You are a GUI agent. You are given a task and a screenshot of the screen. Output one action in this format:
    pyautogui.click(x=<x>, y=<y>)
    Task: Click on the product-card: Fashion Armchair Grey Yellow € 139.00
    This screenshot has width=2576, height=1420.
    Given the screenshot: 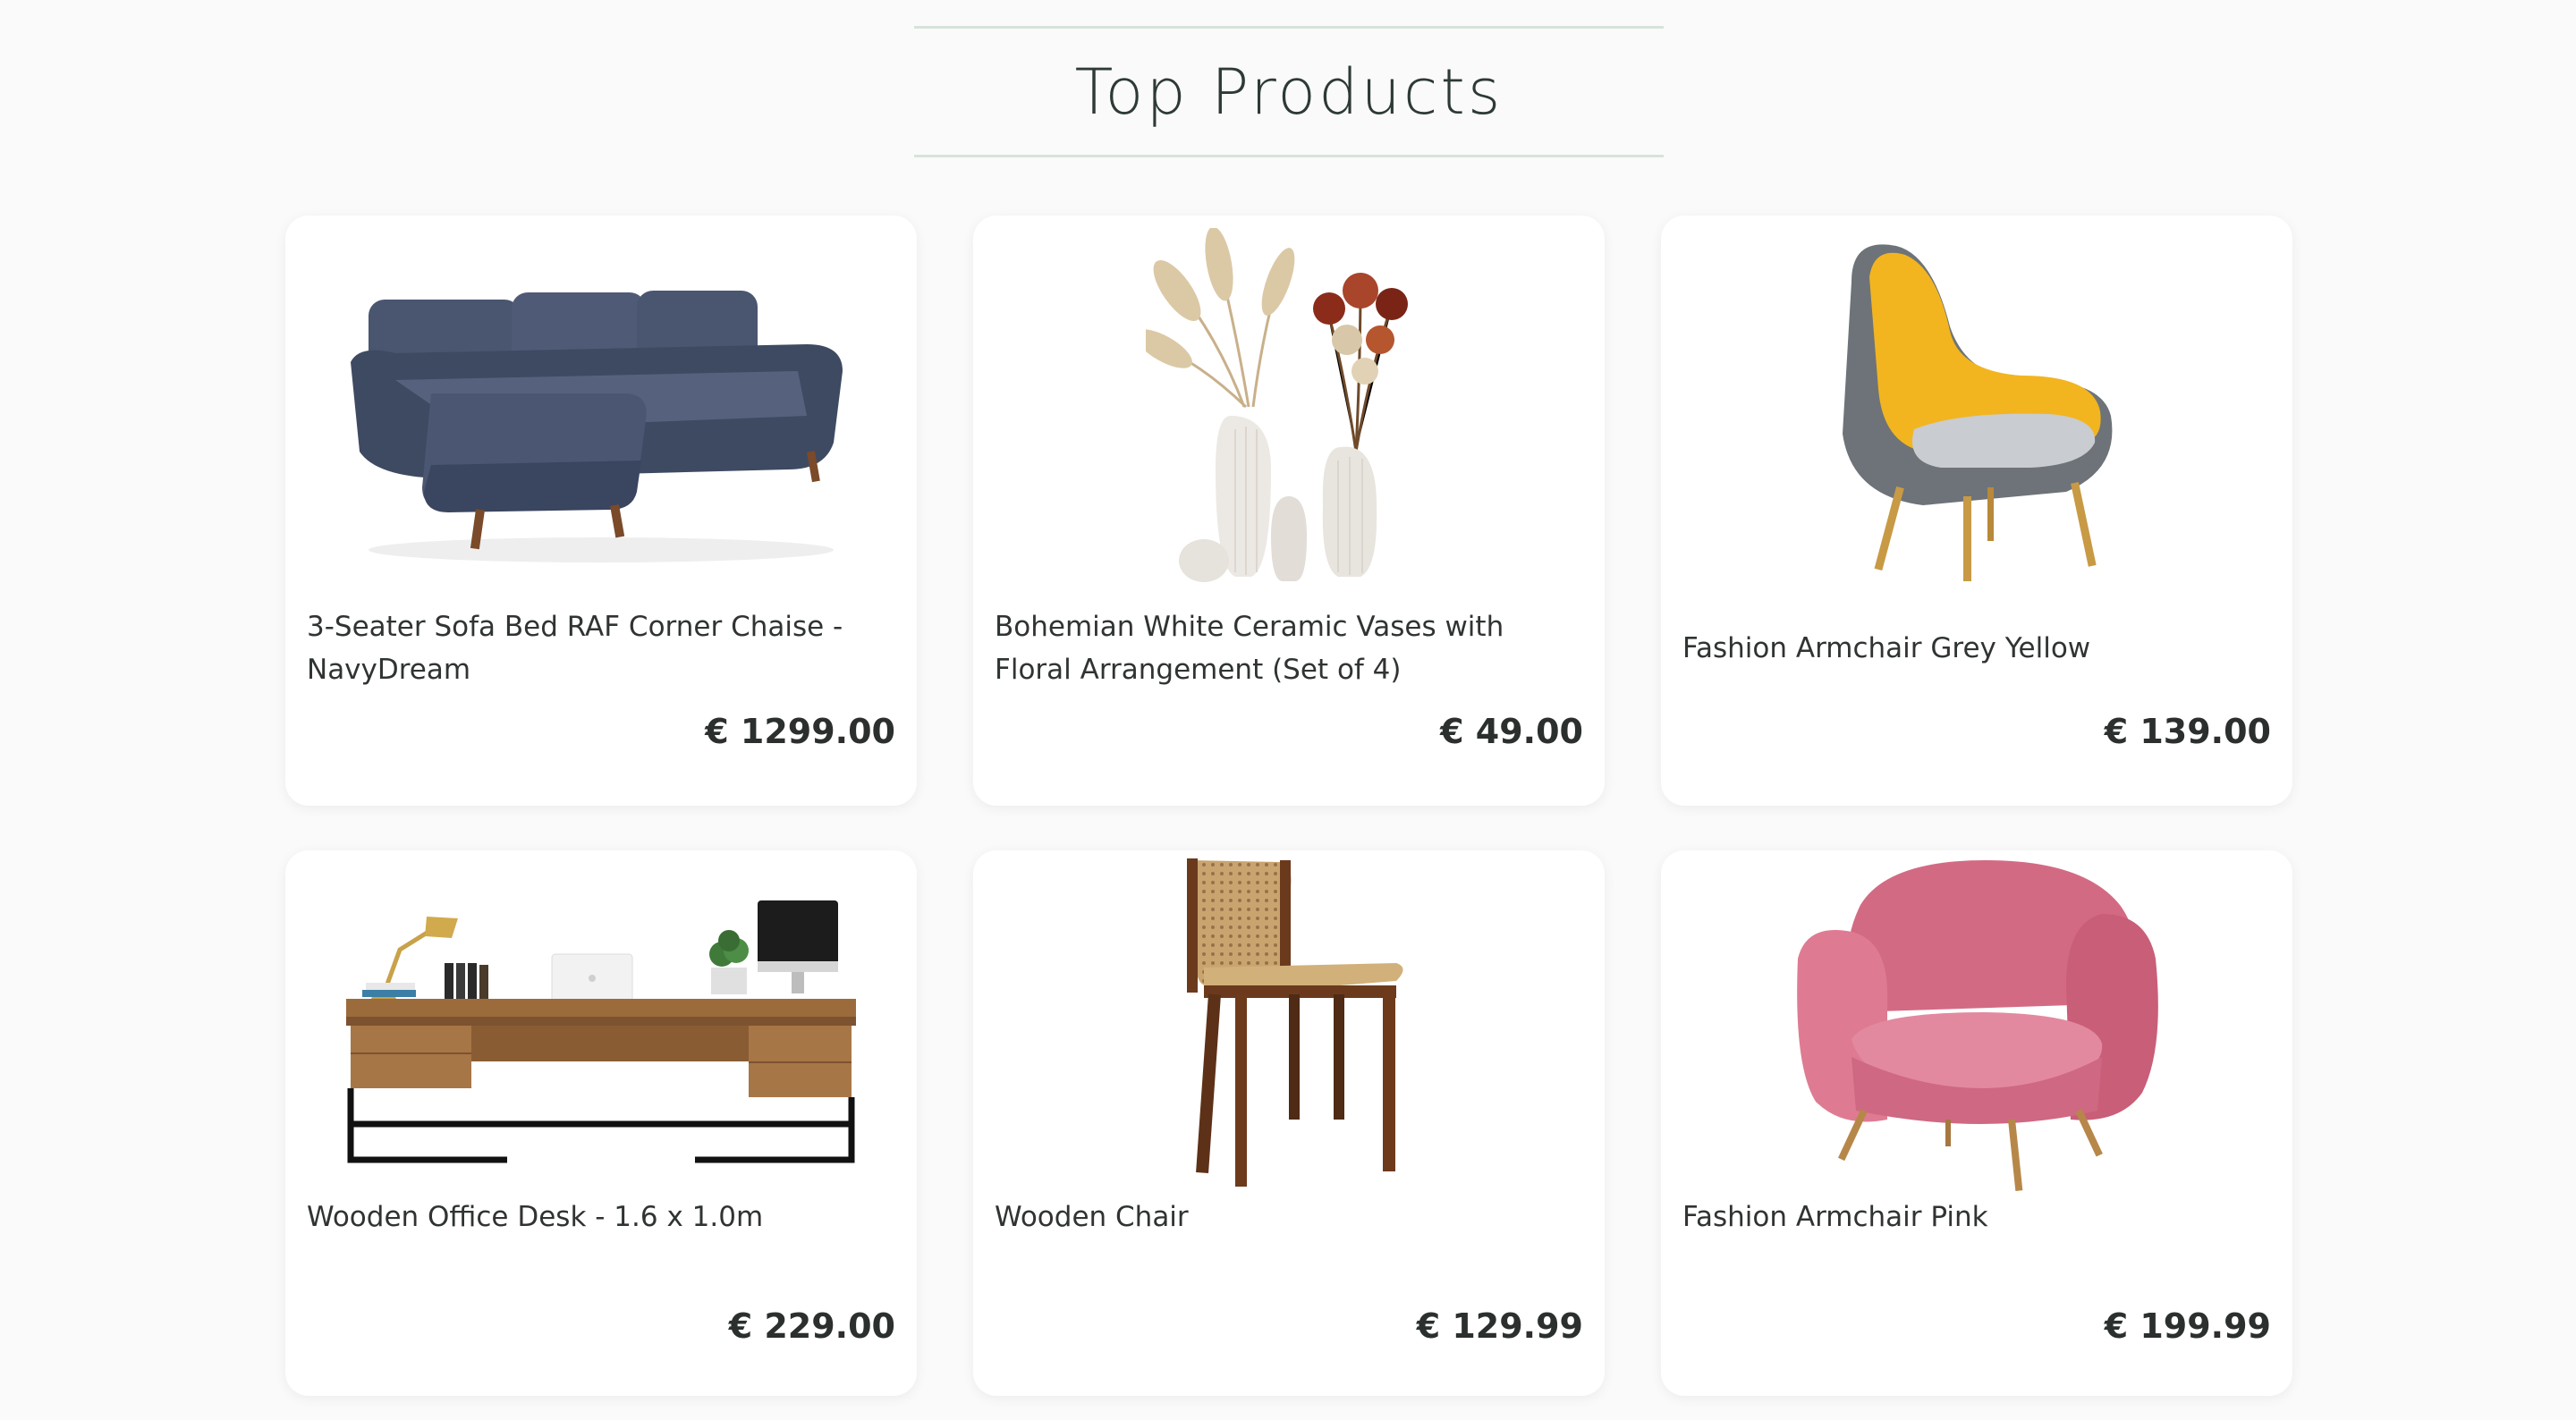 What is the action you would take?
    pyautogui.click(x=1976, y=511)
    